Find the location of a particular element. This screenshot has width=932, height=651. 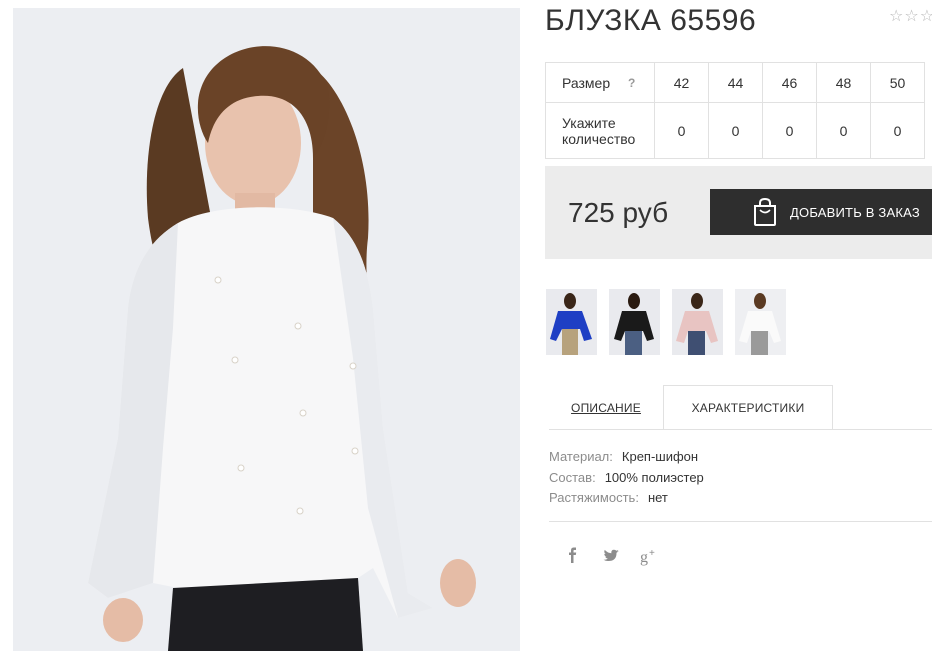

spec-row: Состав: 100% полиэстер is located at coordinates (626, 478).